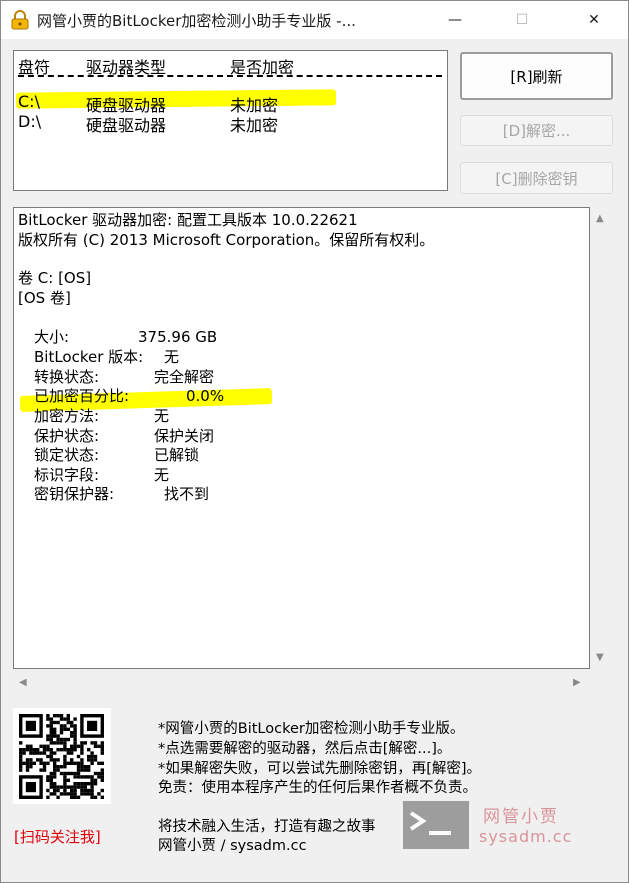  I want to click on drive-letter: D:\, so click(30, 121).